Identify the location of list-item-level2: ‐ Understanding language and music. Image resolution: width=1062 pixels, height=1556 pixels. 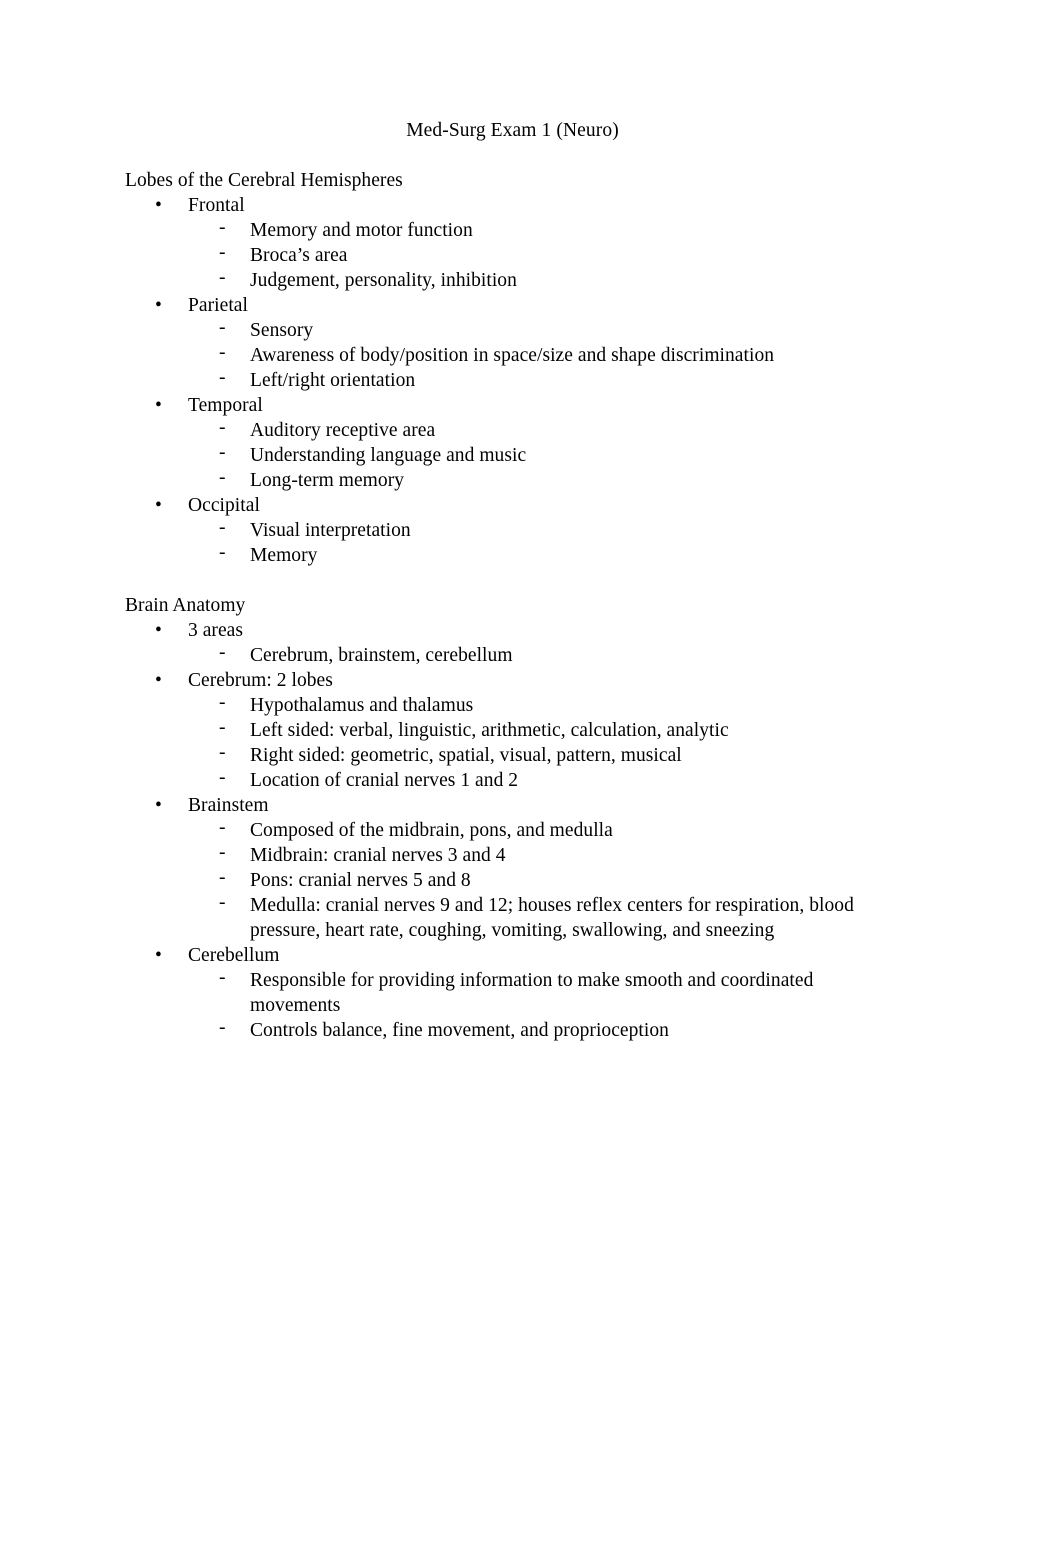
(544, 455).